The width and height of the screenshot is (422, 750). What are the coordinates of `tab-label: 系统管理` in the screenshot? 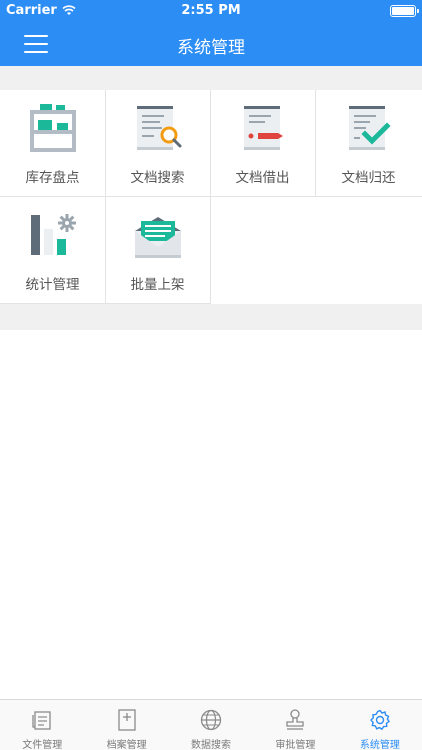 It's located at (379, 745).